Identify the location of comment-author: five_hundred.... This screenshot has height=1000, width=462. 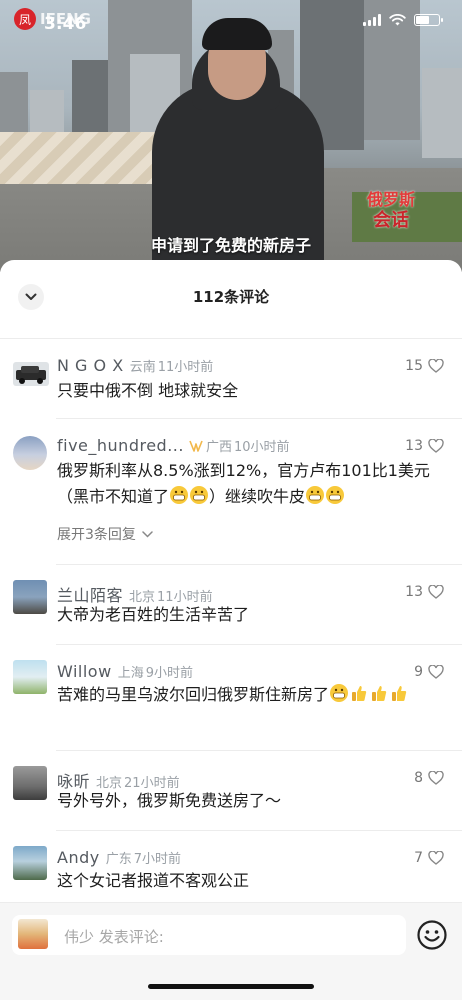
(120, 445).